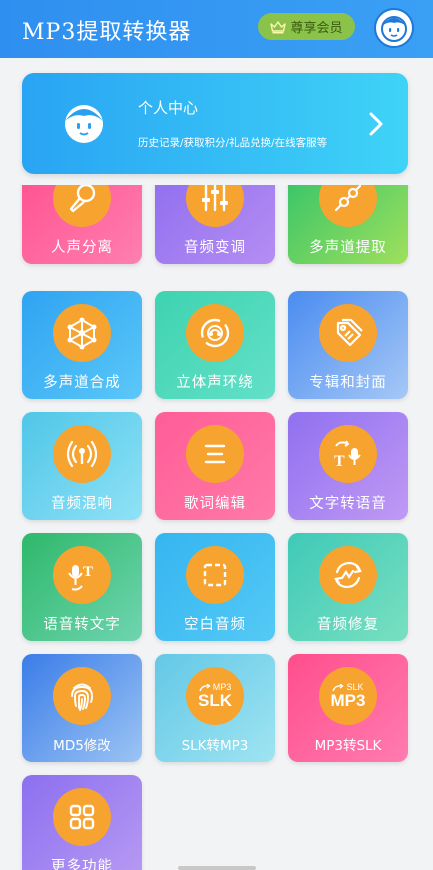 This screenshot has width=433, height=870. What do you see at coordinates (82, 333) in the screenshot?
I see `cube-nodes-icon` at bounding box center [82, 333].